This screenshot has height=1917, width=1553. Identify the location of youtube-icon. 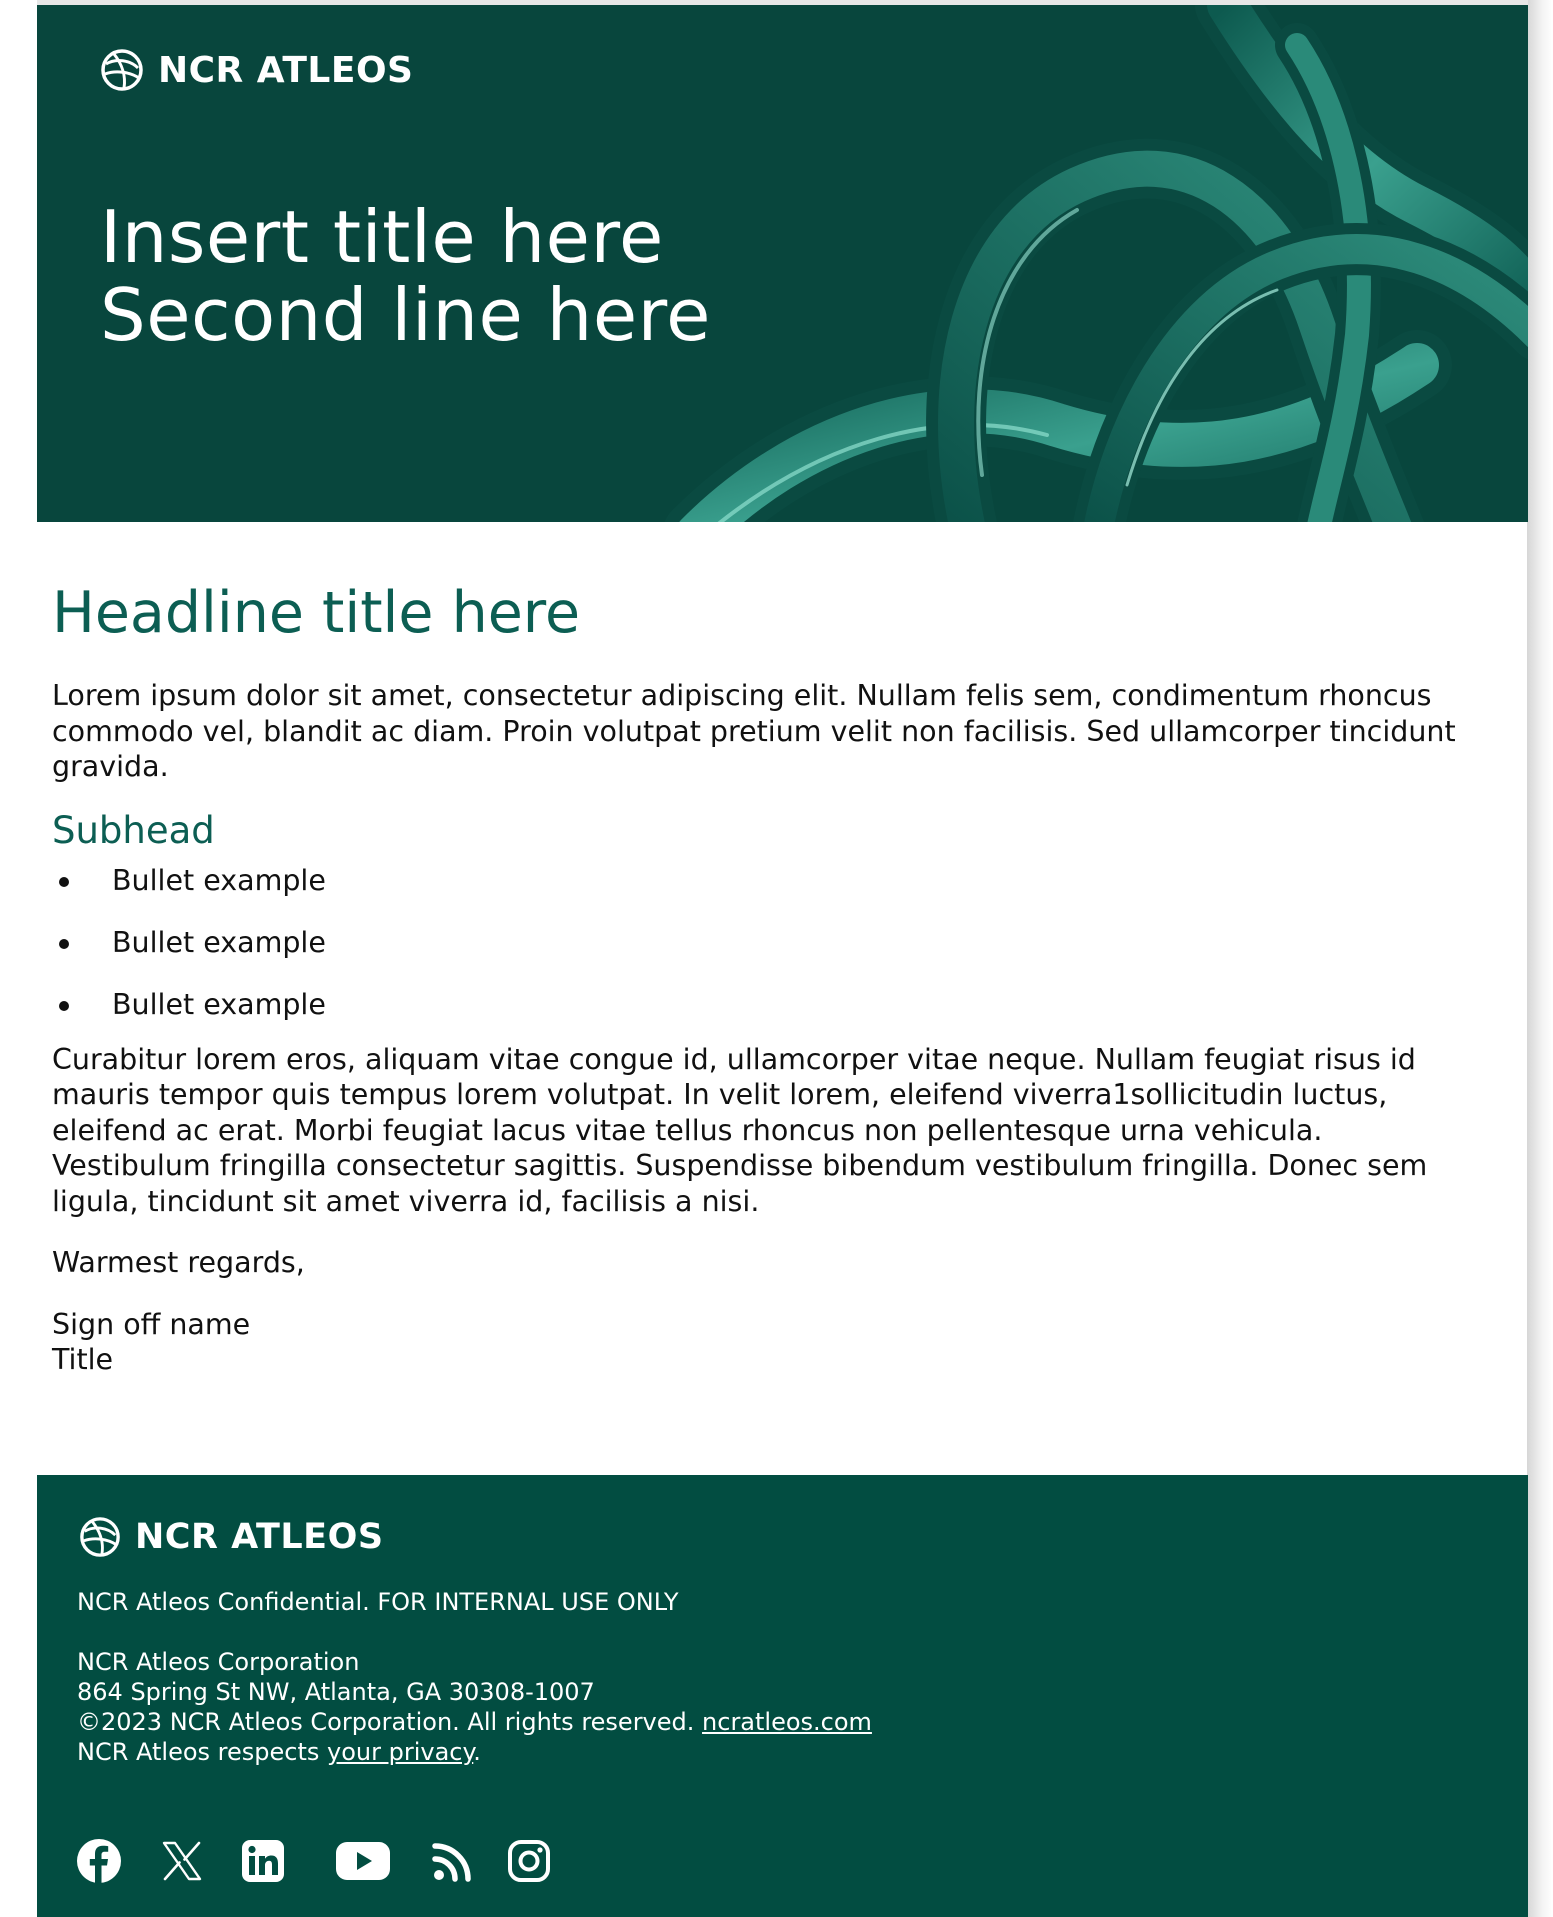
(363, 1861).